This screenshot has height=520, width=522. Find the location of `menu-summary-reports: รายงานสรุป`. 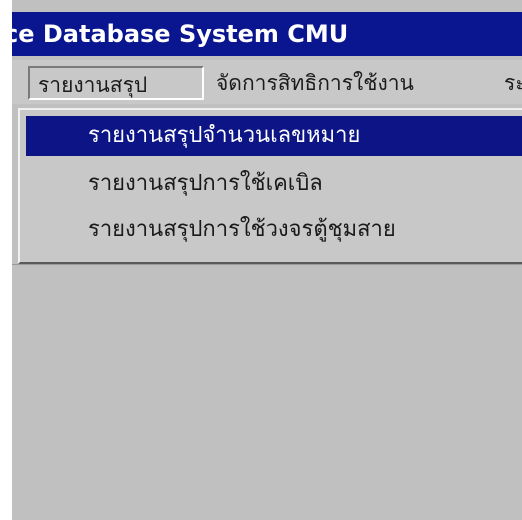

menu-summary-reports: รายงานสรุป is located at coordinates (116, 83).